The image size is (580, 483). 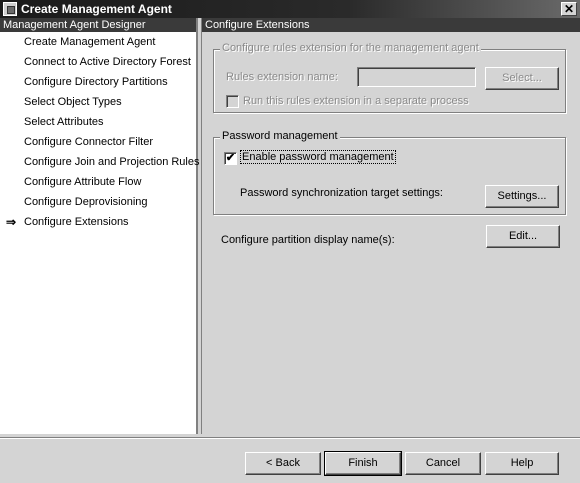 I want to click on nav-item-join-projection: Configure Join and Projection Rules, so click(x=100, y=162).